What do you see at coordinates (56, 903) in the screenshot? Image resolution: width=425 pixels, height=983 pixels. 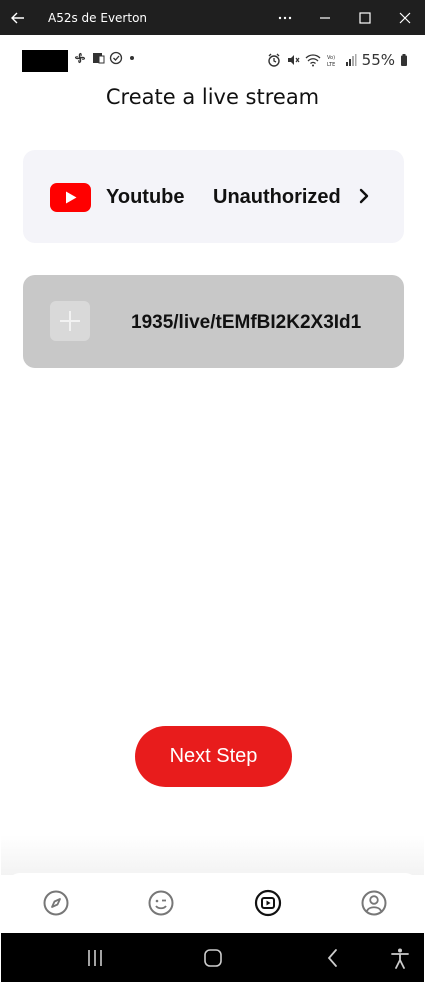 I see `compass-icon` at bounding box center [56, 903].